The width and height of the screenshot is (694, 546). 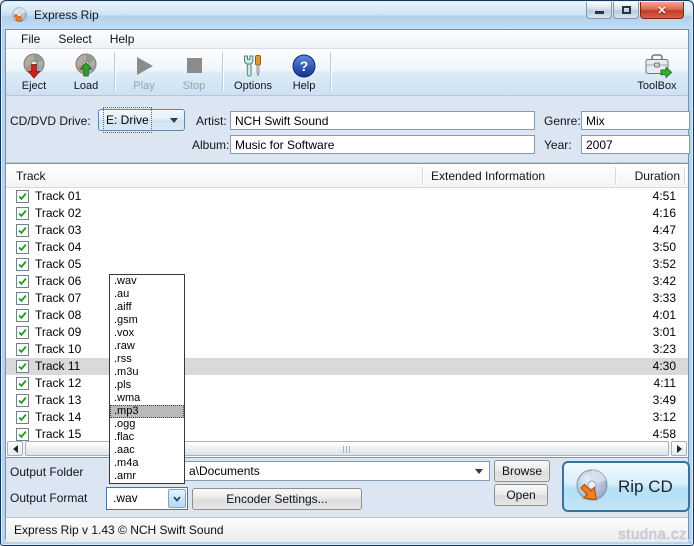 I want to click on eject-button: Eject, so click(x=34, y=72).